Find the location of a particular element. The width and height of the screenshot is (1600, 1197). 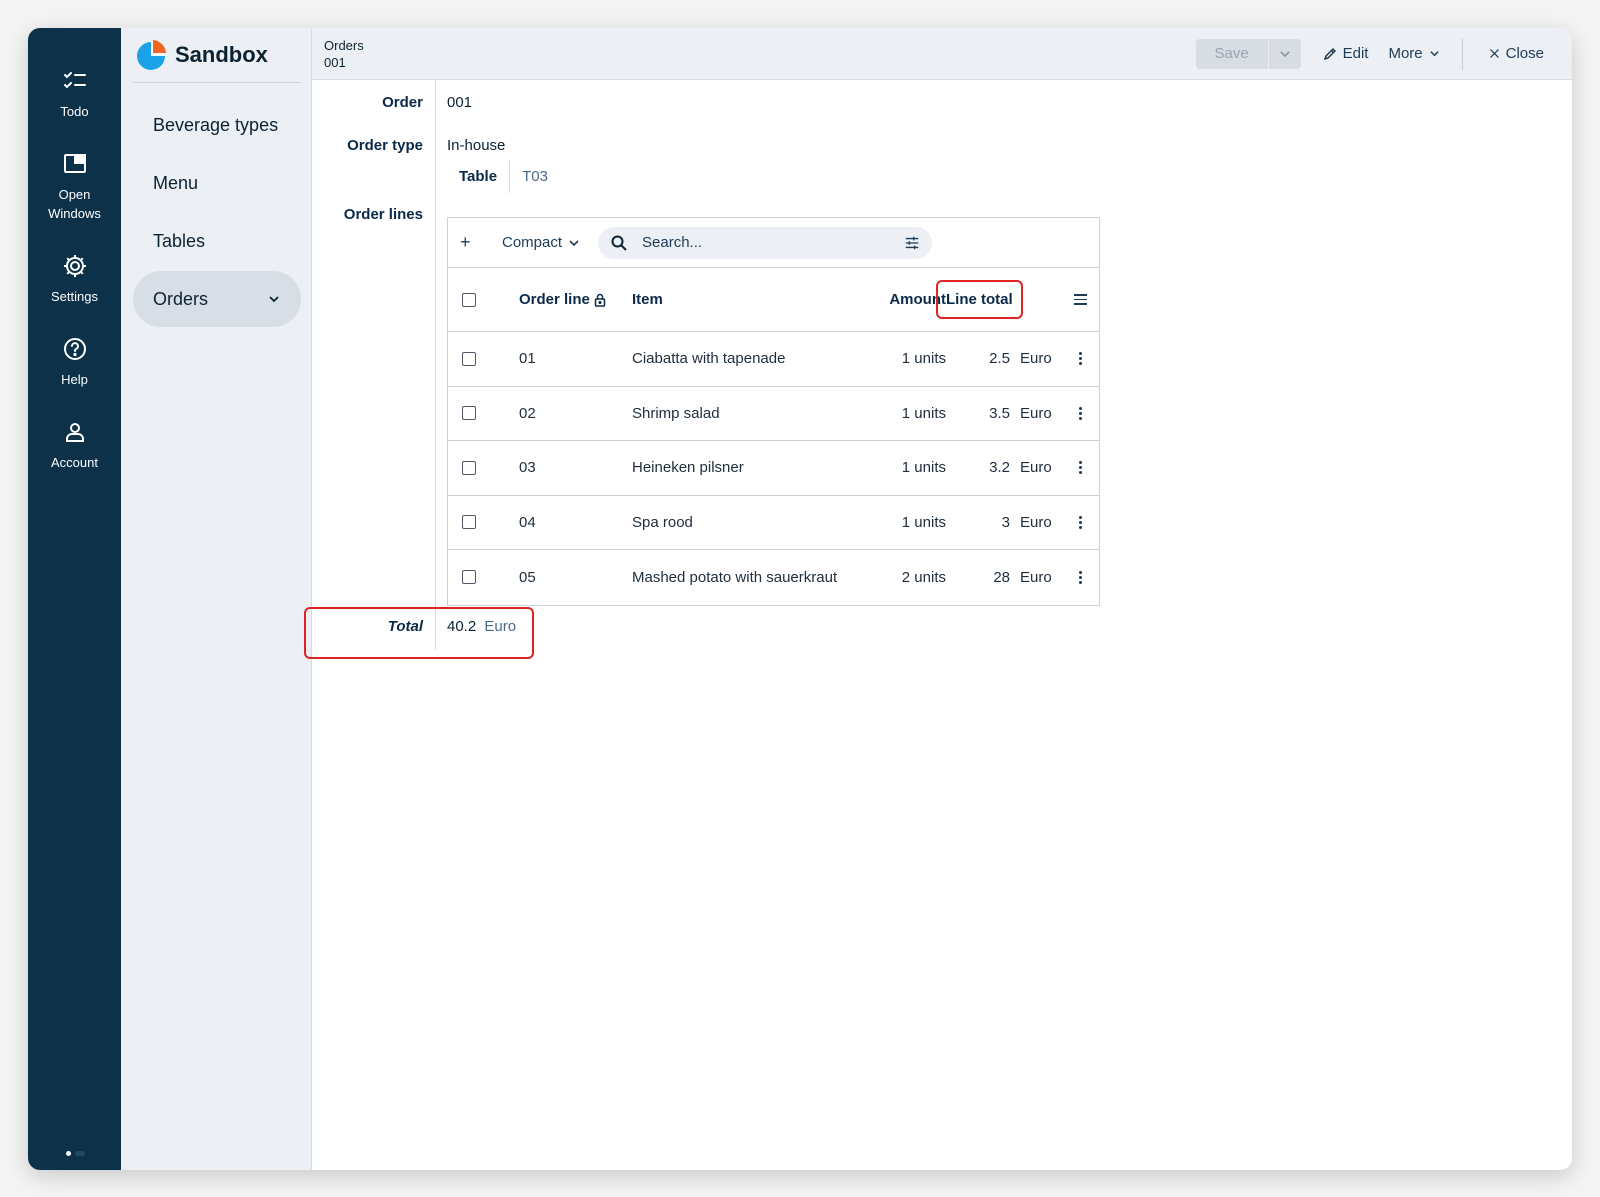

cell-order-line: 05 is located at coordinates (527, 577).